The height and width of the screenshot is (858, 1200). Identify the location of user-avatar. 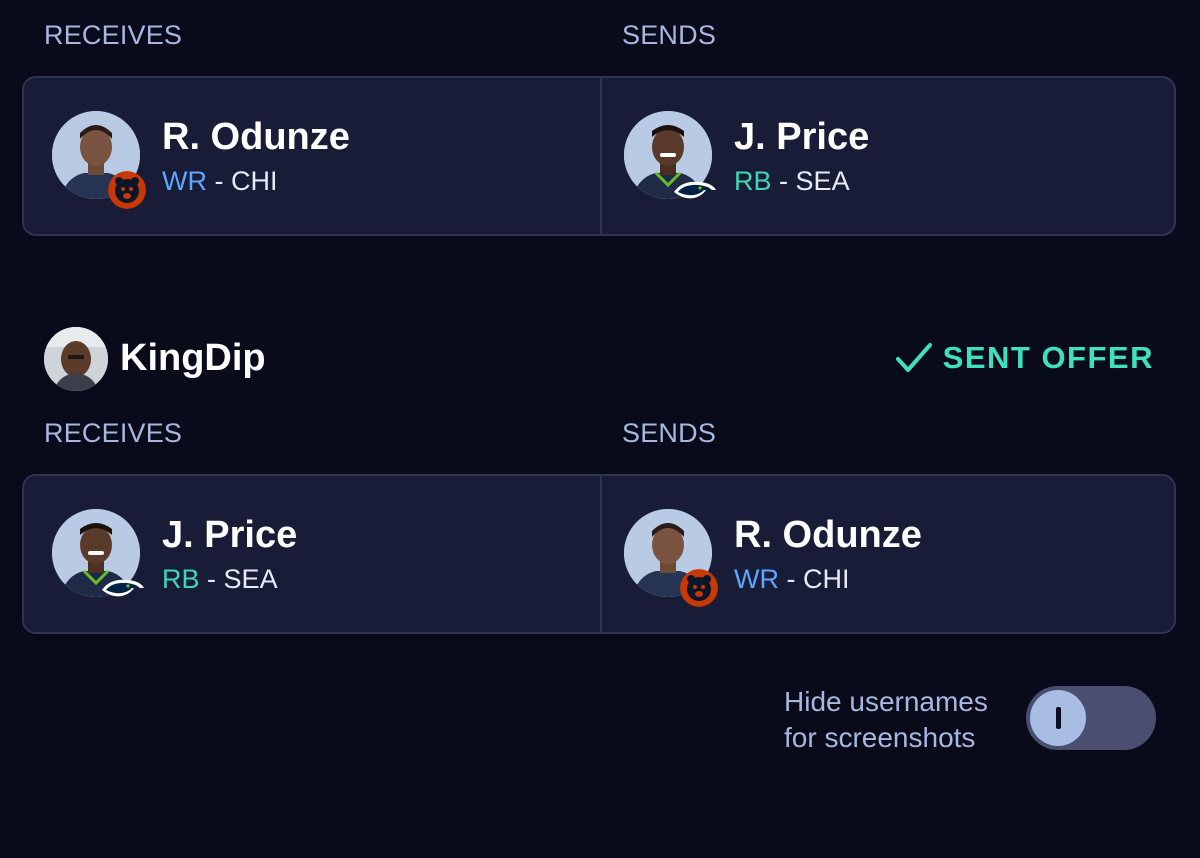
(76, 359).